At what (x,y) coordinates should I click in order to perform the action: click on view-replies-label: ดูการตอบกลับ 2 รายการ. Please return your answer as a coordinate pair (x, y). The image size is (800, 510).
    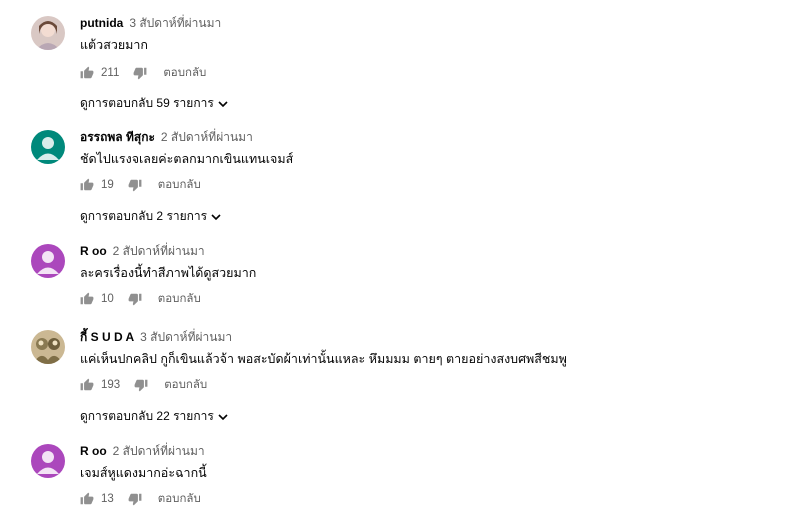
    Looking at the image, I should click on (144, 216).